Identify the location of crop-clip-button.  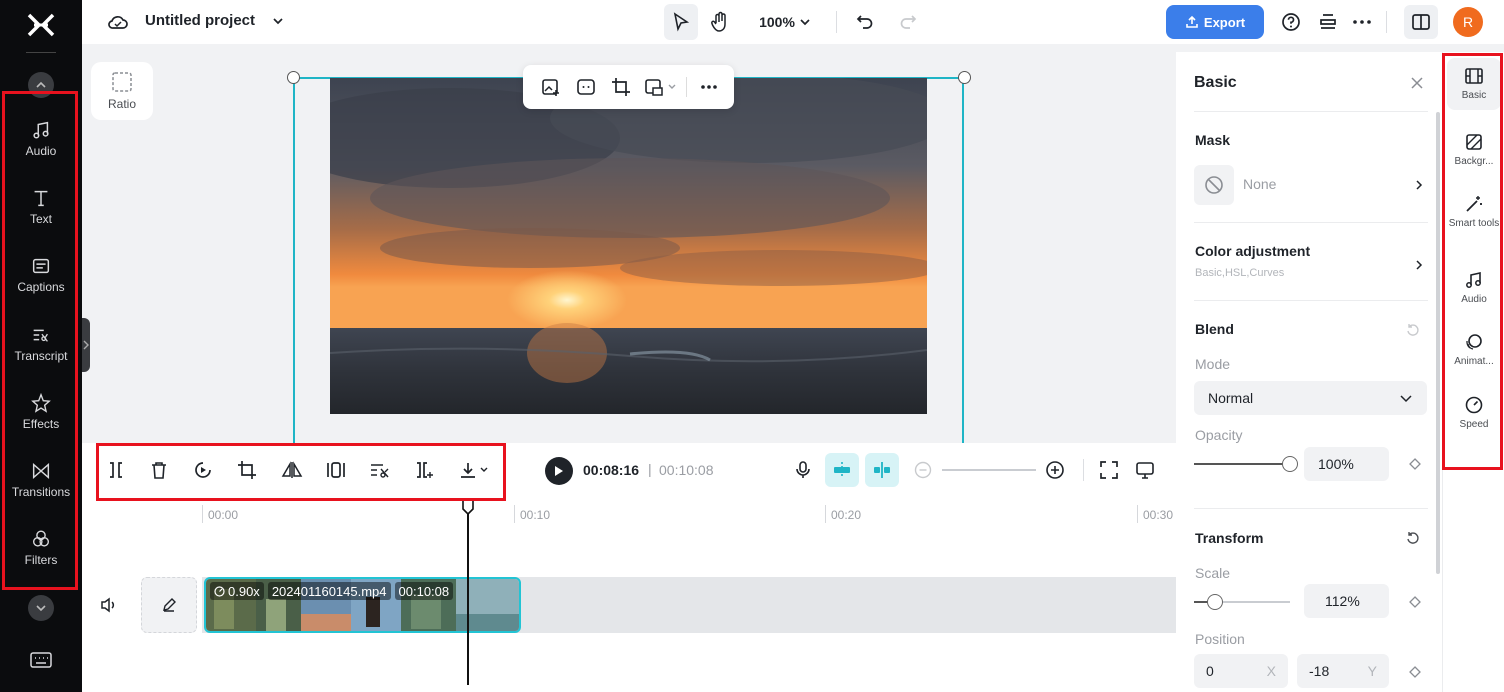
(247, 470).